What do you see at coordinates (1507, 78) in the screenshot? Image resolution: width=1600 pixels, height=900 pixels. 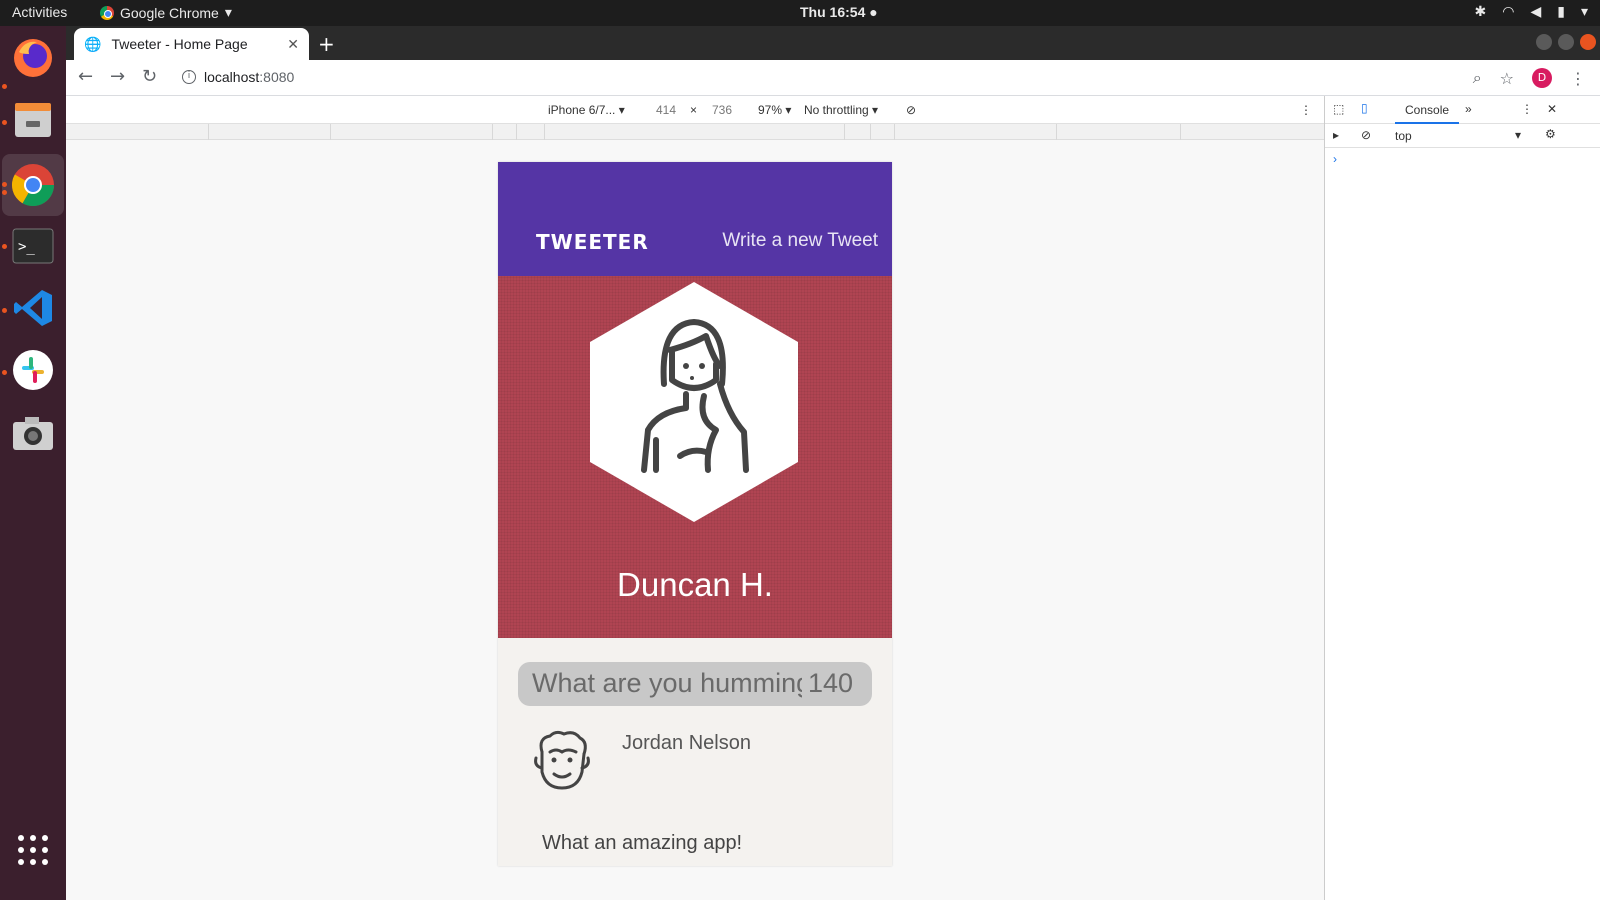 I see `bookmark-star-icon: ☆` at bounding box center [1507, 78].